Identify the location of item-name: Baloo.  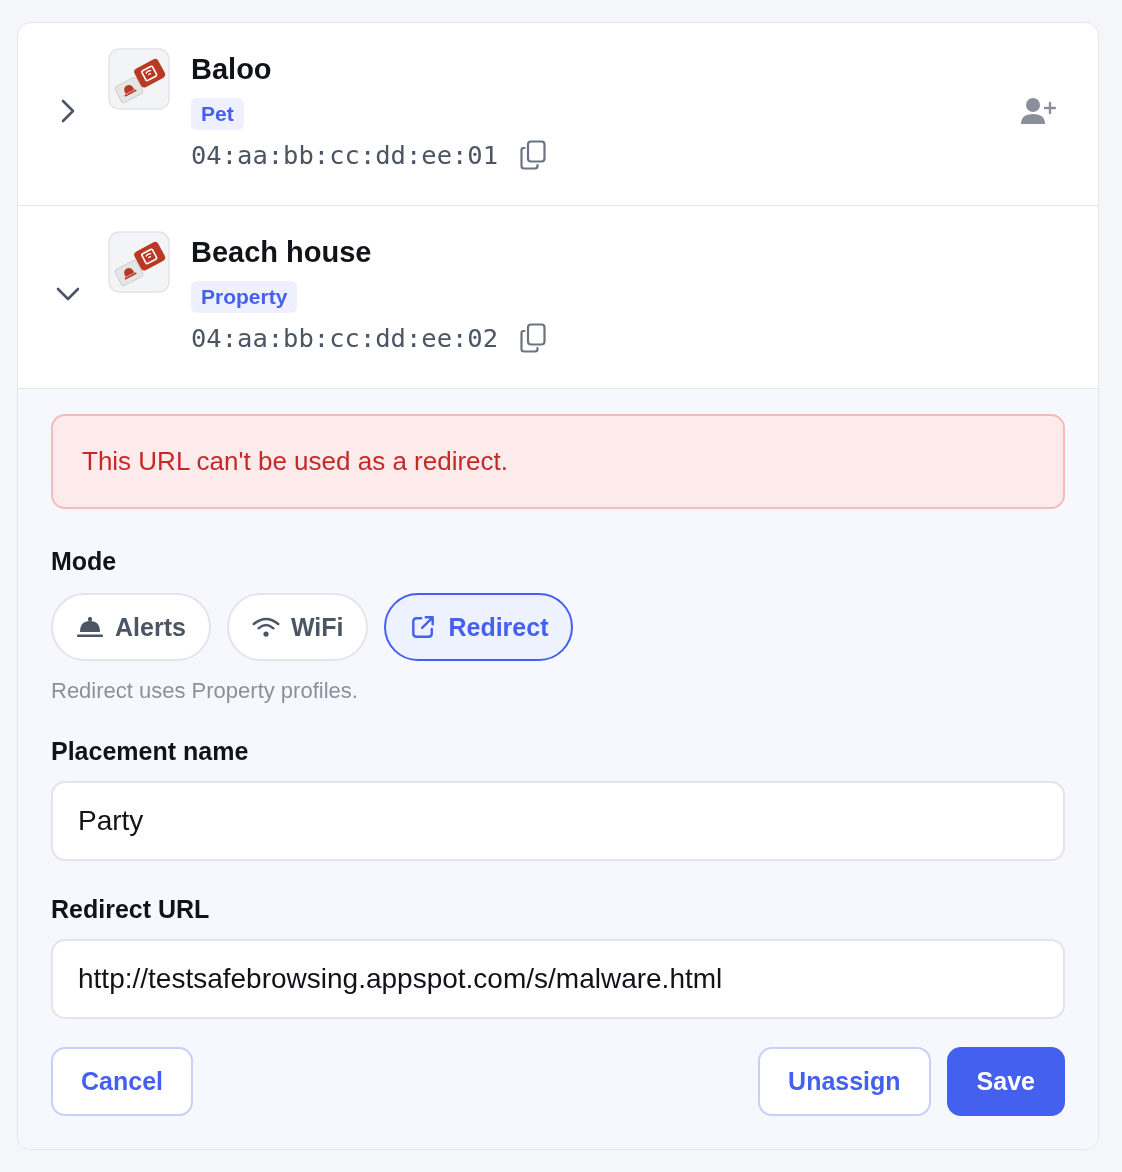
(232, 69).